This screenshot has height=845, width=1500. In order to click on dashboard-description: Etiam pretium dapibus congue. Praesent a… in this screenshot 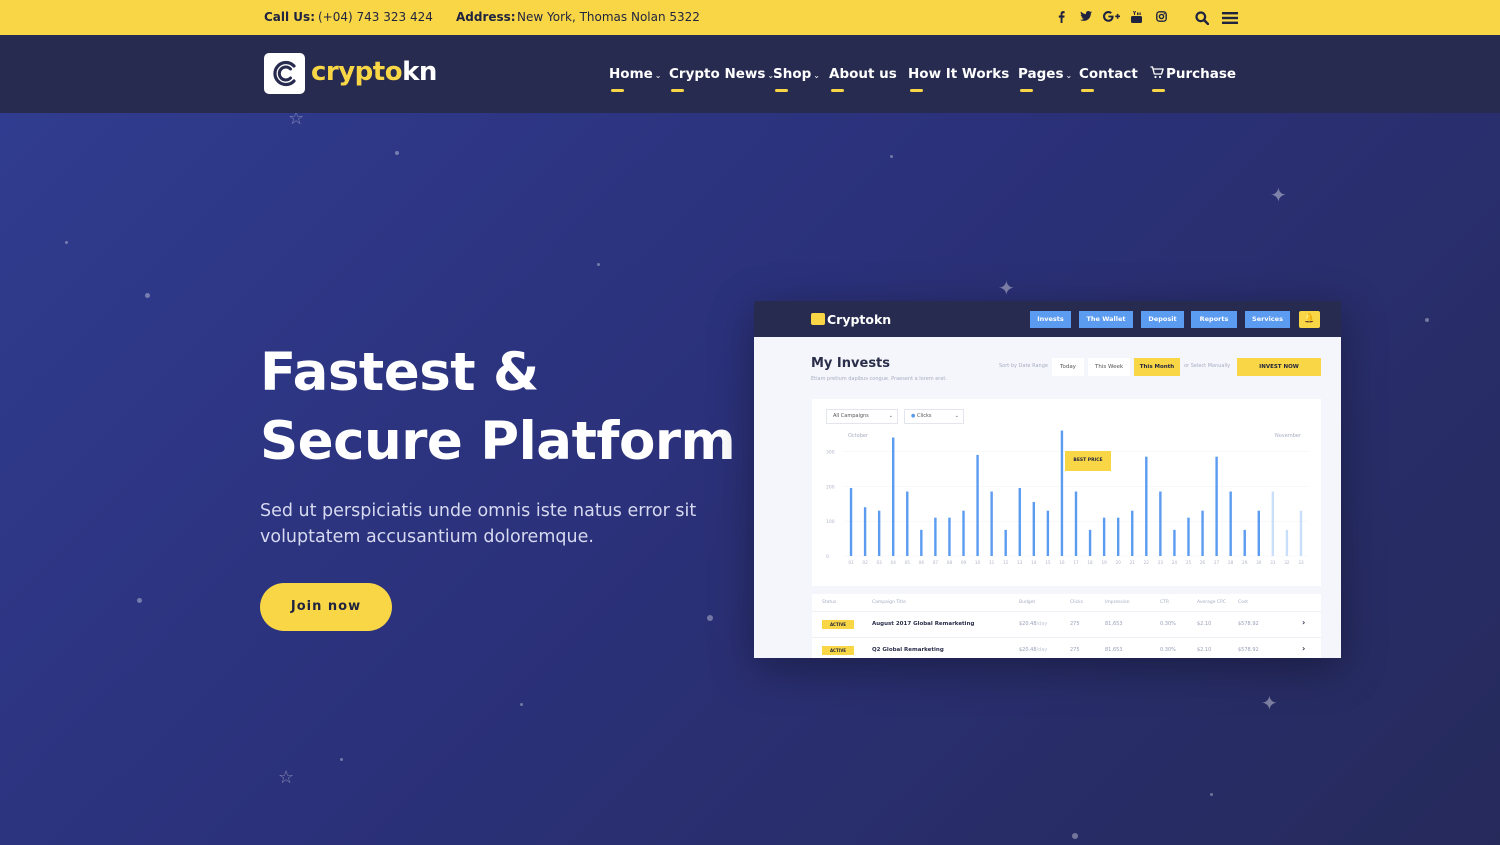, I will do `click(879, 379)`.